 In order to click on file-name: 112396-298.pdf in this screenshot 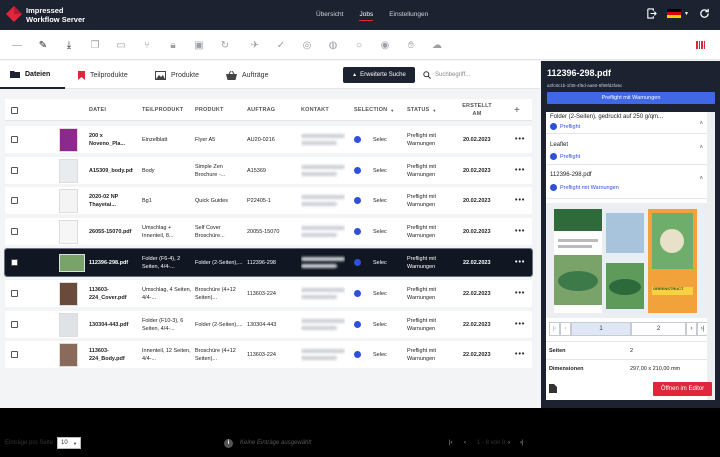, I will do `click(111, 262)`.